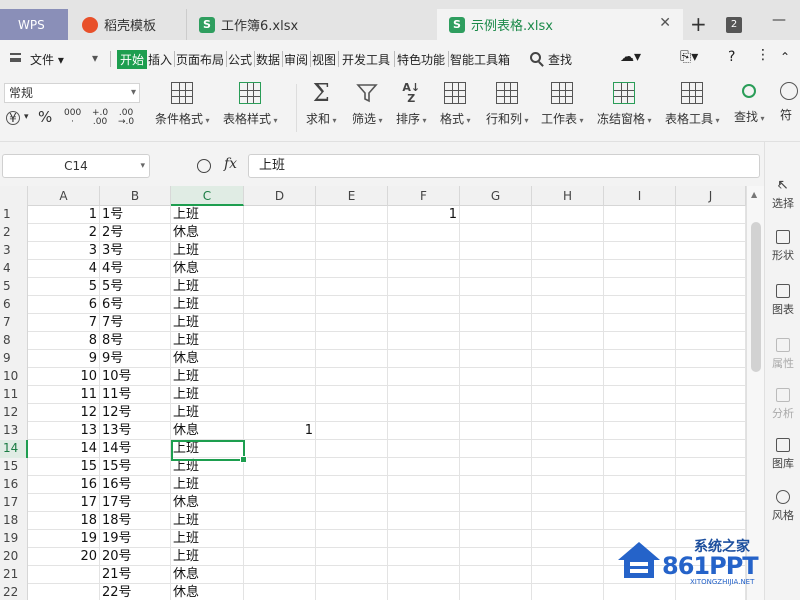 This screenshot has height=600, width=800. I want to click on zoom-icon, so click(204, 166).